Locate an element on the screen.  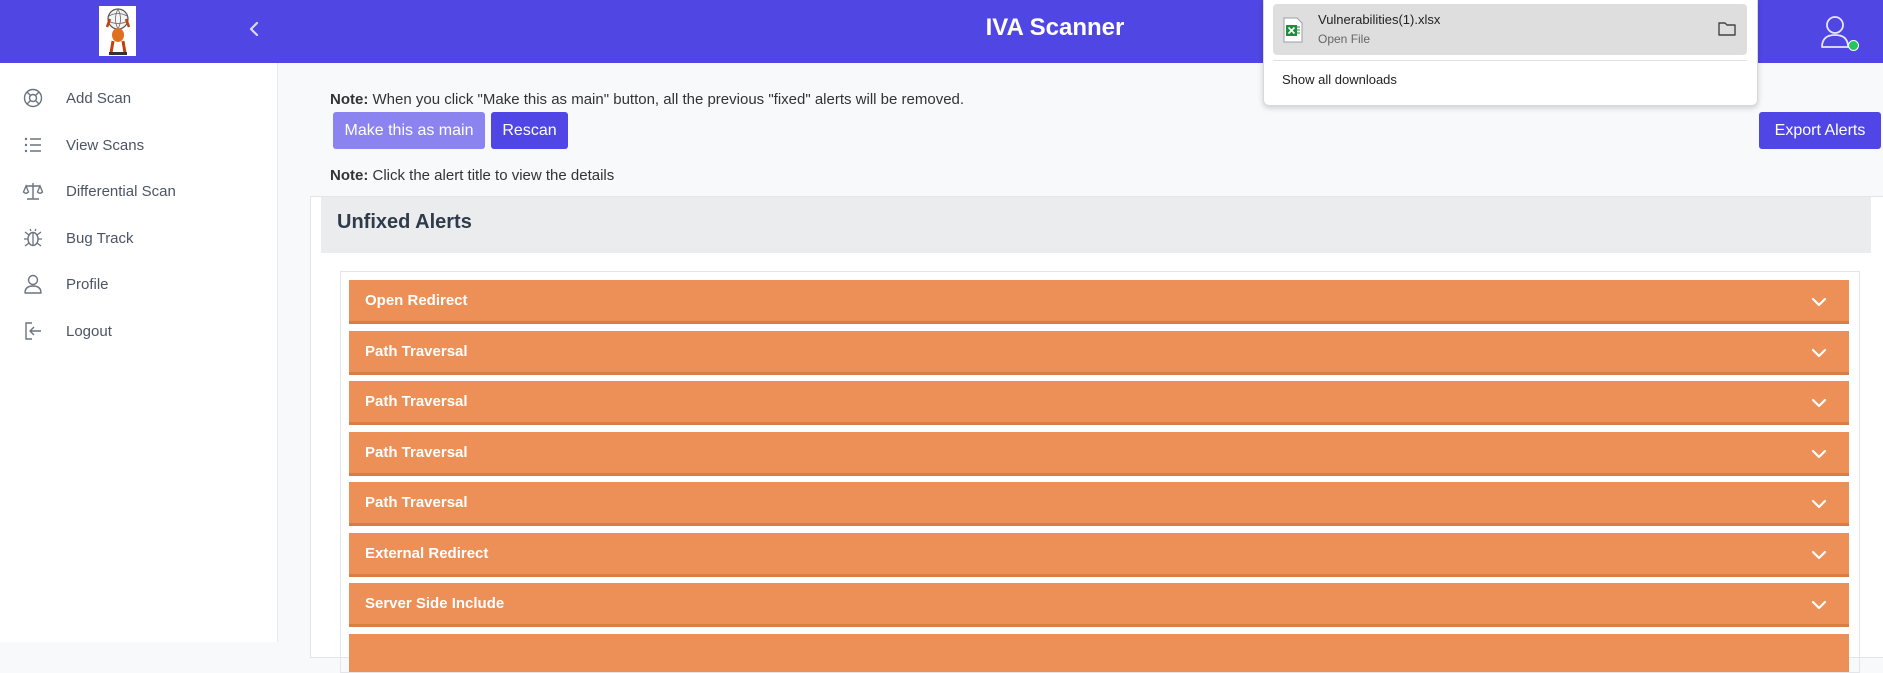
sidebar-item-view-scans: View Scans is located at coordinates (138, 145).